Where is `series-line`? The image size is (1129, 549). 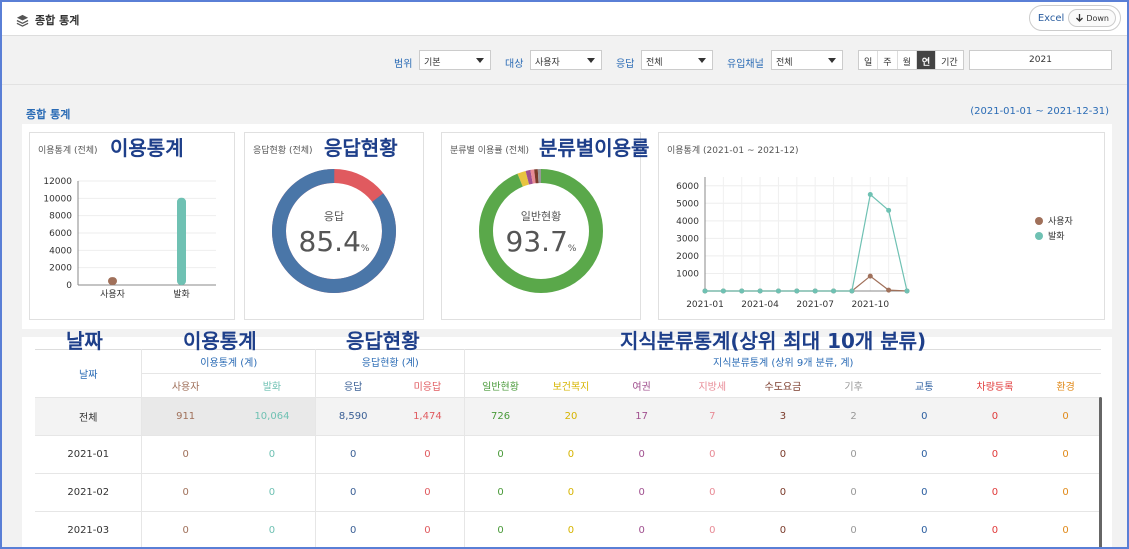
series-line is located at coordinates (806, 283).